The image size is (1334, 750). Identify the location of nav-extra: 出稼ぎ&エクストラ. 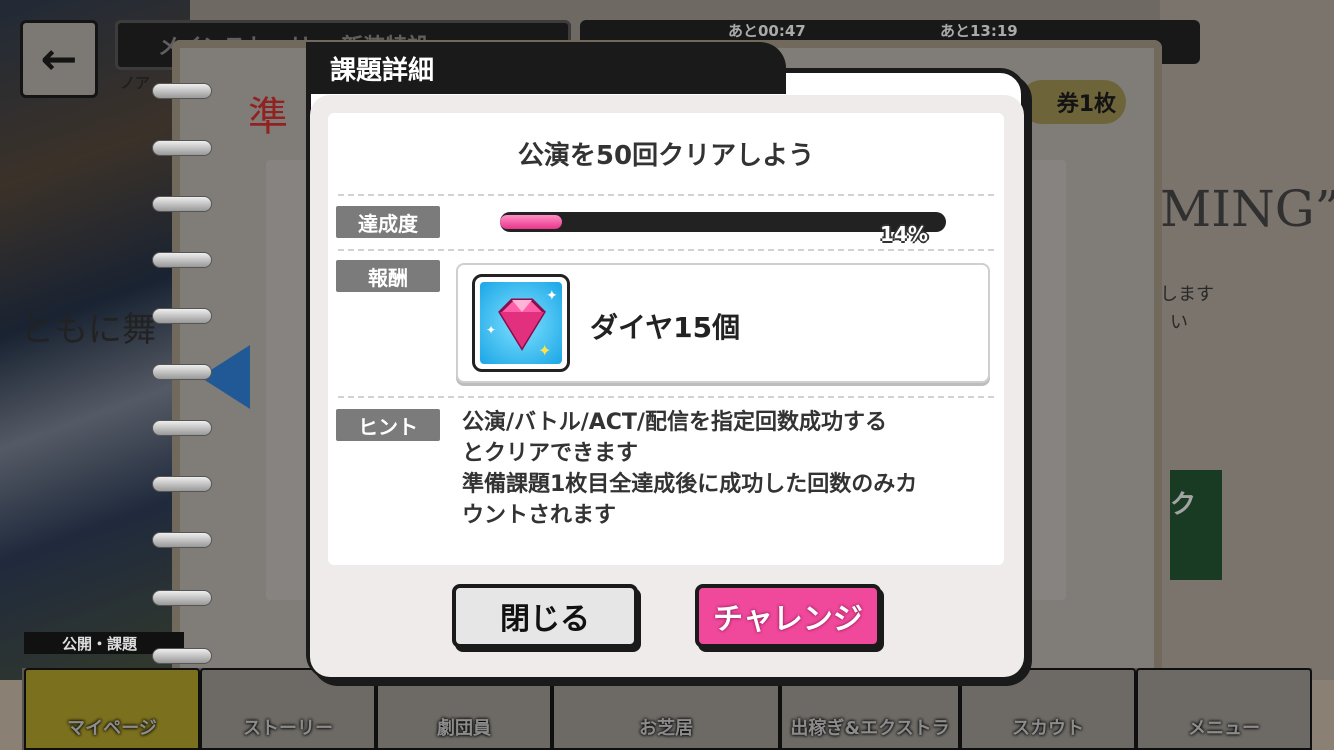
(870, 709).